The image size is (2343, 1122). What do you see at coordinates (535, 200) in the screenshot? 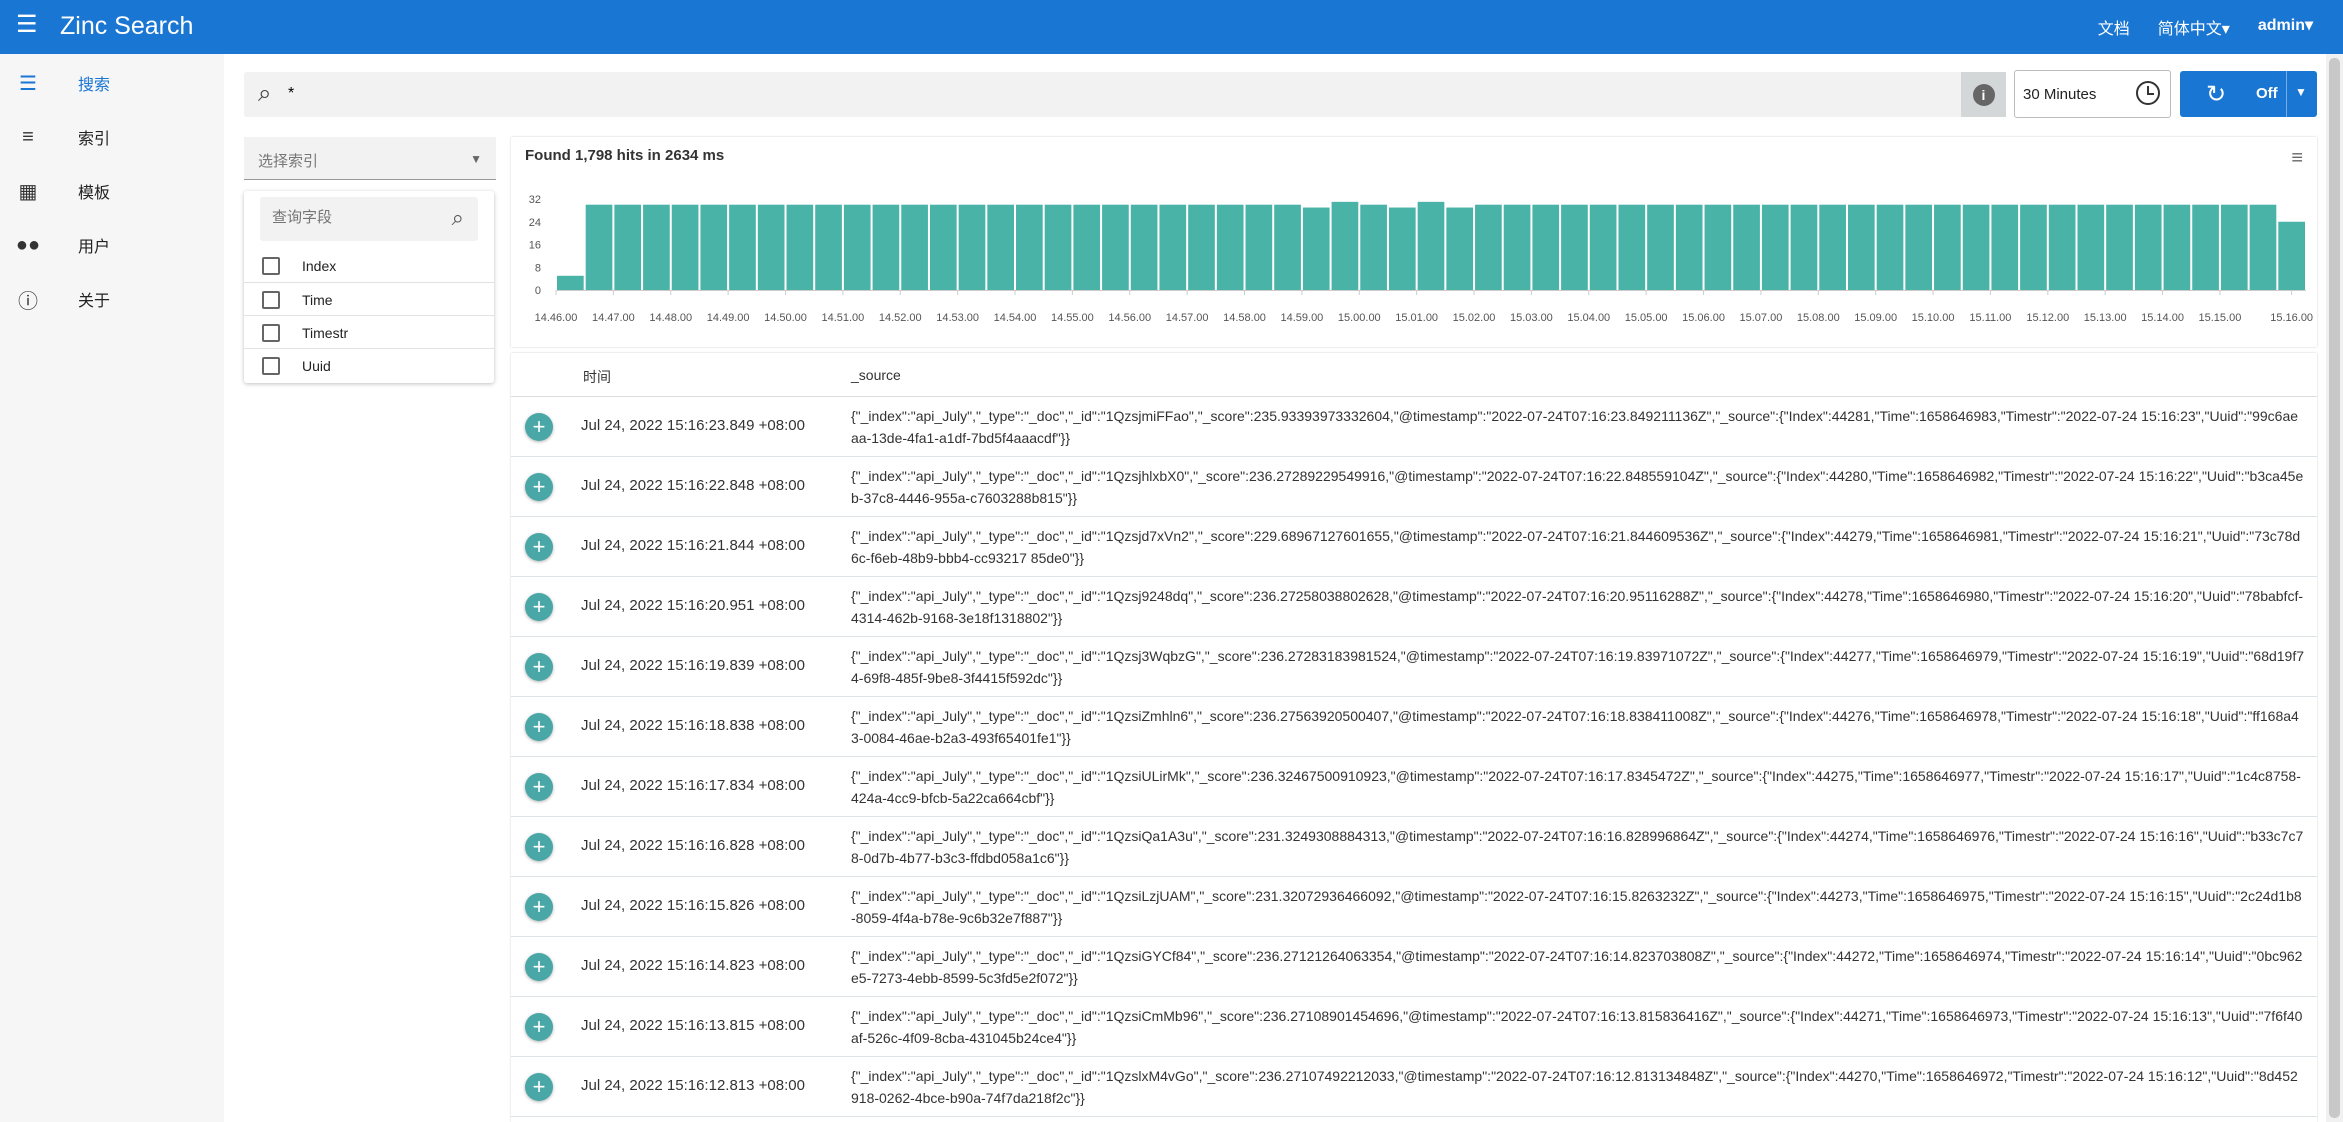
I see `y-tick-label: 32` at bounding box center [535, 200].